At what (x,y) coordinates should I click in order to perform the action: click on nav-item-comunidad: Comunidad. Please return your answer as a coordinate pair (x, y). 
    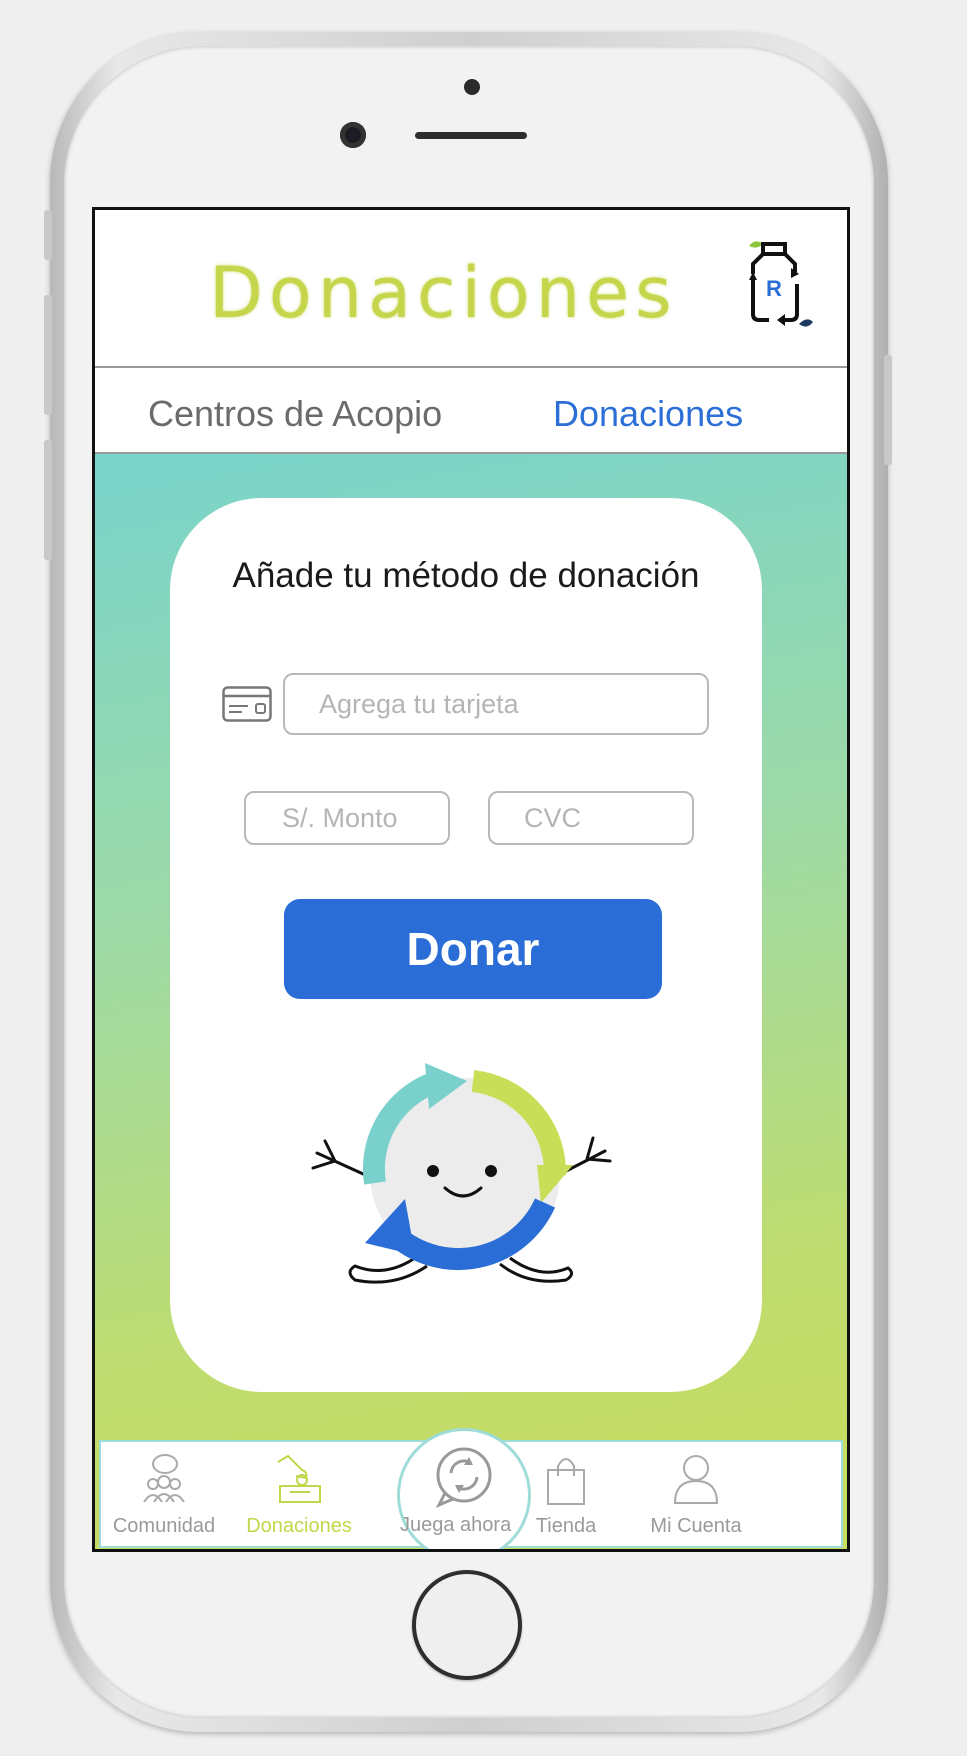
    Looking at the image, I should click on (164, 1494).